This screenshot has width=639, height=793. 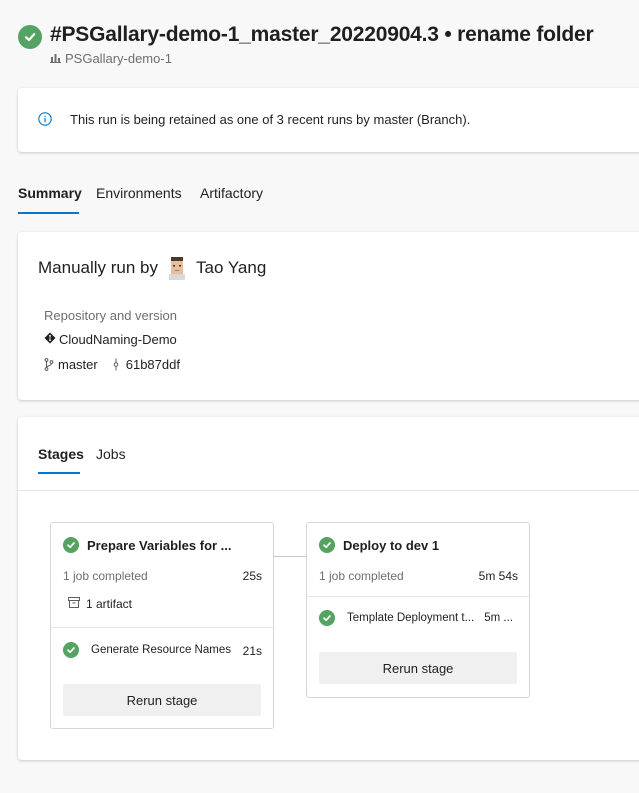 I want to click on tab-jobs: Jobs, so click(x=111, y=454).